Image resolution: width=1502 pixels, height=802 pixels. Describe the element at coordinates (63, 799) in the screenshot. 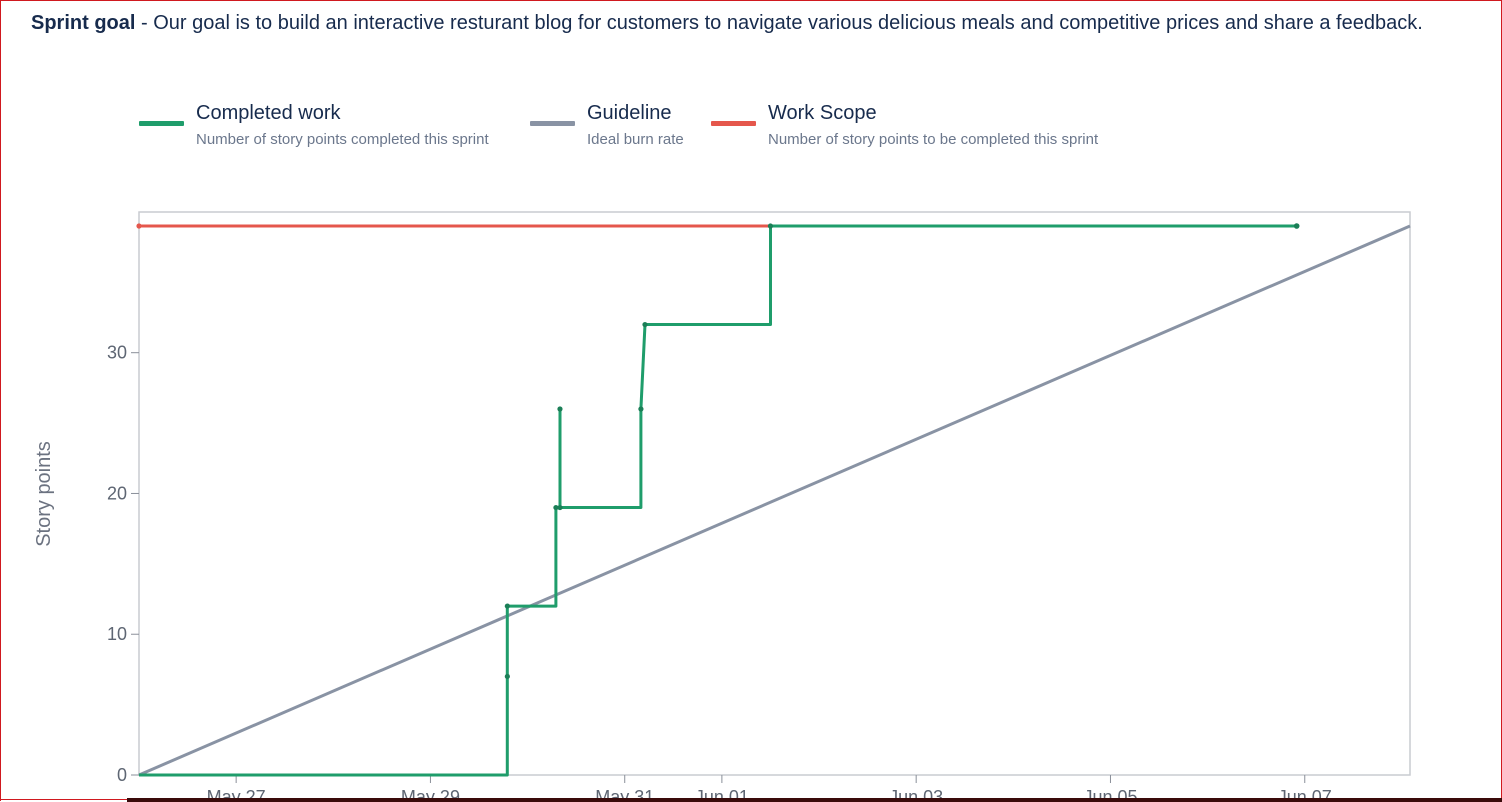

I see `bottom-border` at that location.